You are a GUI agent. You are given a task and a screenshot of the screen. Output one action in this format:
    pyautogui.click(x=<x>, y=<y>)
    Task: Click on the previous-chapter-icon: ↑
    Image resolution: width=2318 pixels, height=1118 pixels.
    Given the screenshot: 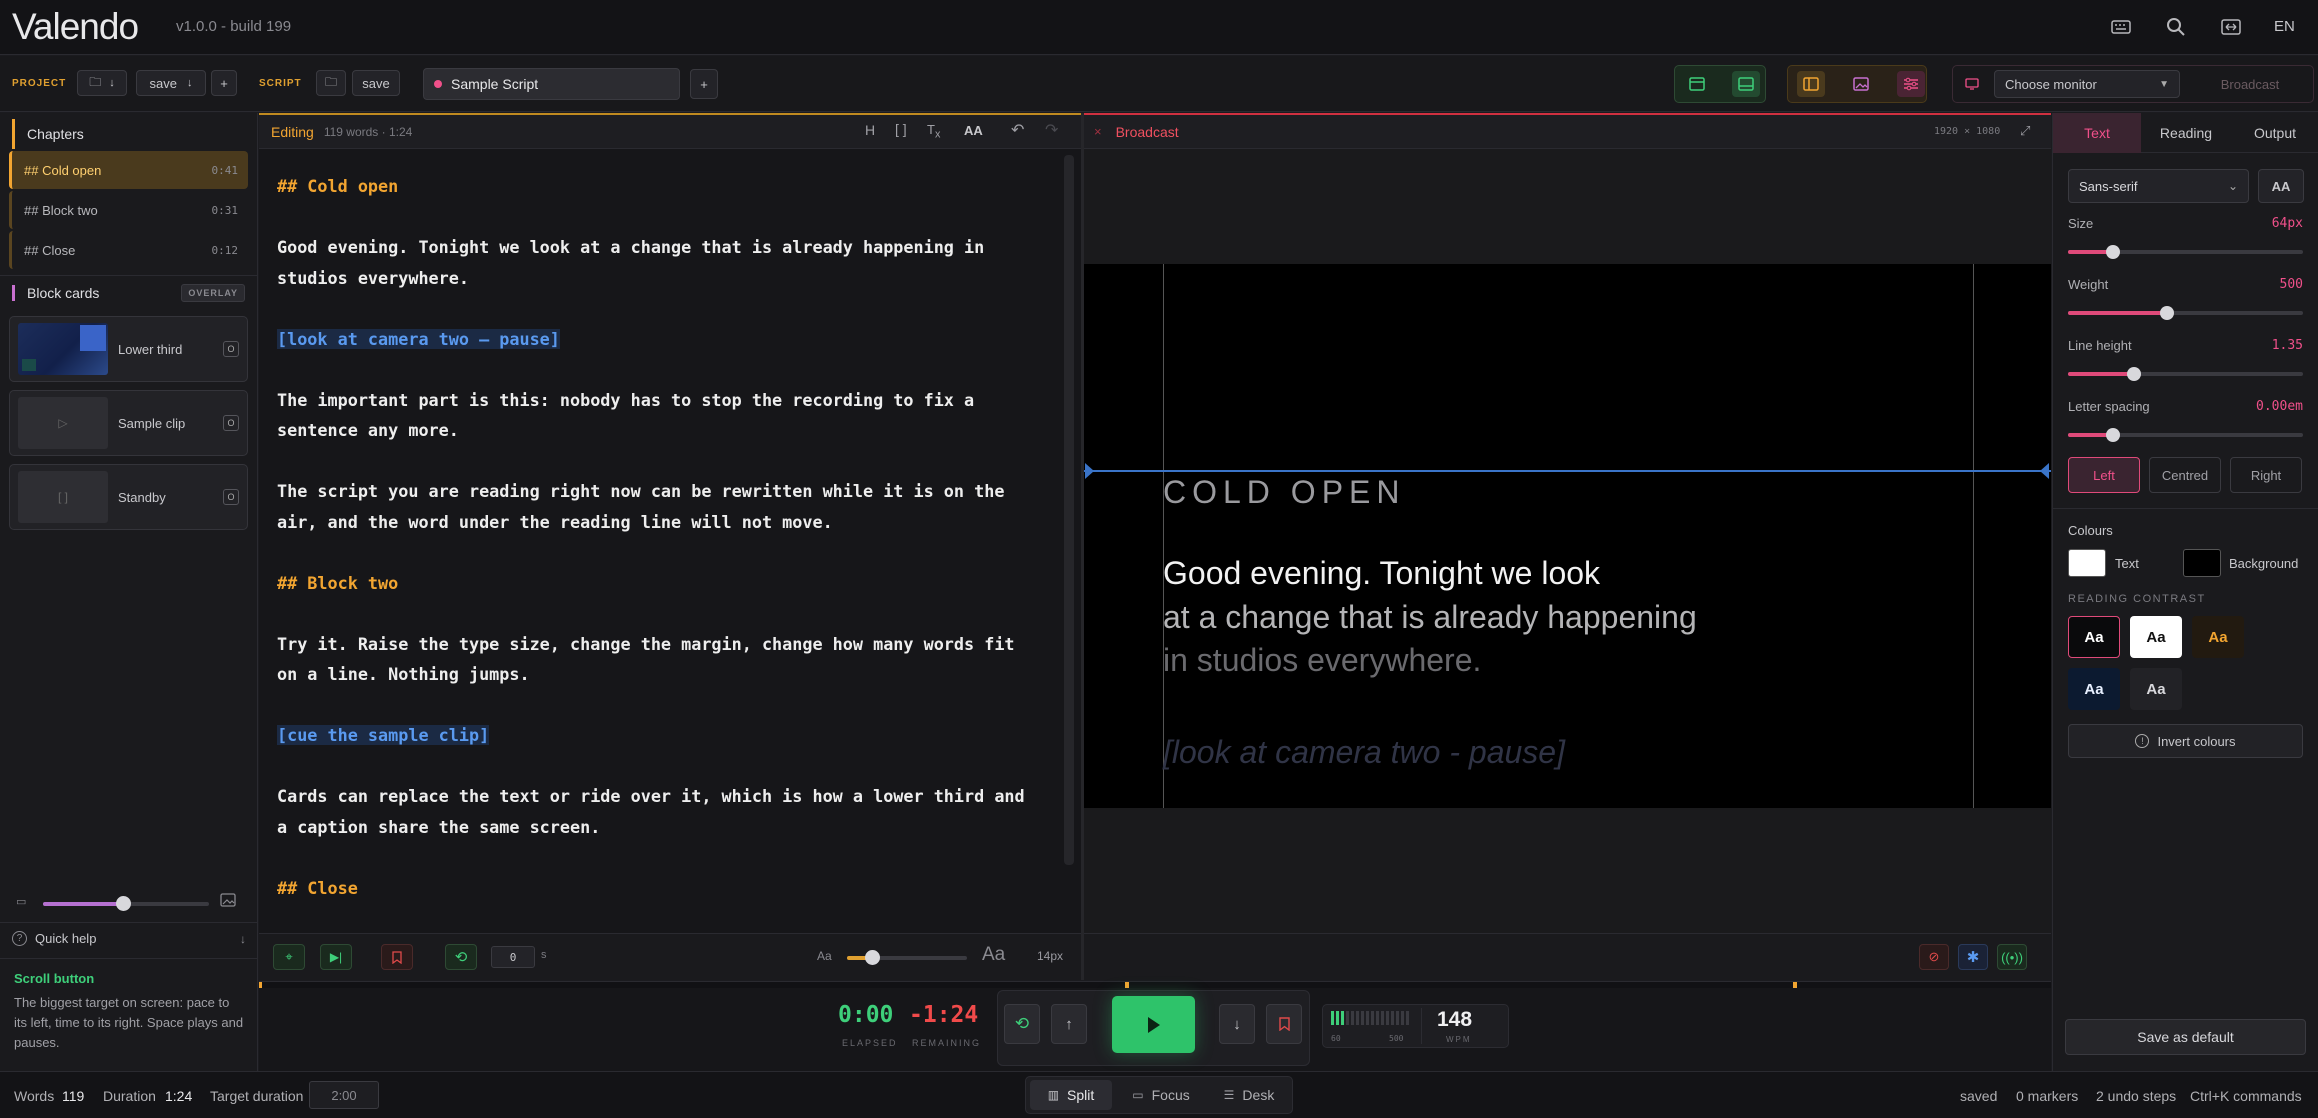 What is the action you would take?
    pyautogui.click(x=1069, y=1024)
    